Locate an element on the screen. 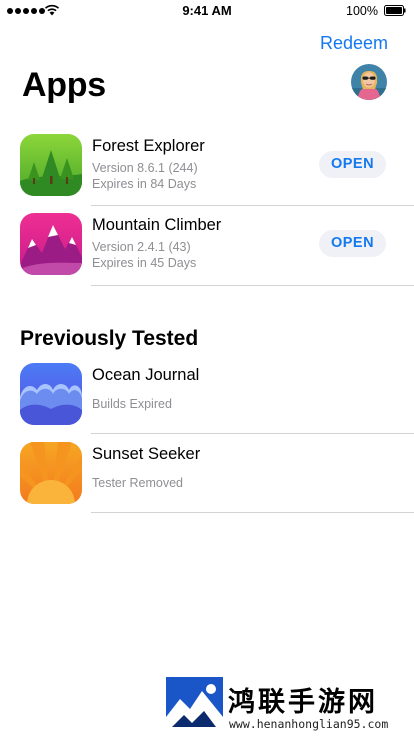 Image resolution: width=414 pixels, height=736 pixels. app-expiry: Expires in 84 Days is located at coordinates (144, 184).